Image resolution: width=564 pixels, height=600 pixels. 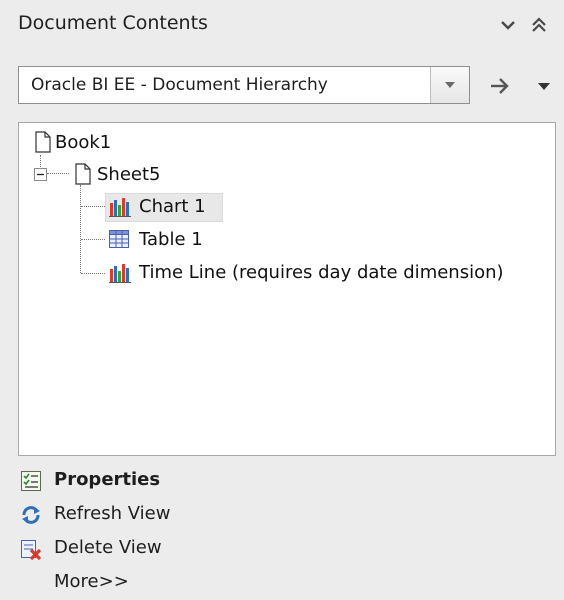 I want to click on tree-node-label: Chart 1, so click(x=172, y=206).